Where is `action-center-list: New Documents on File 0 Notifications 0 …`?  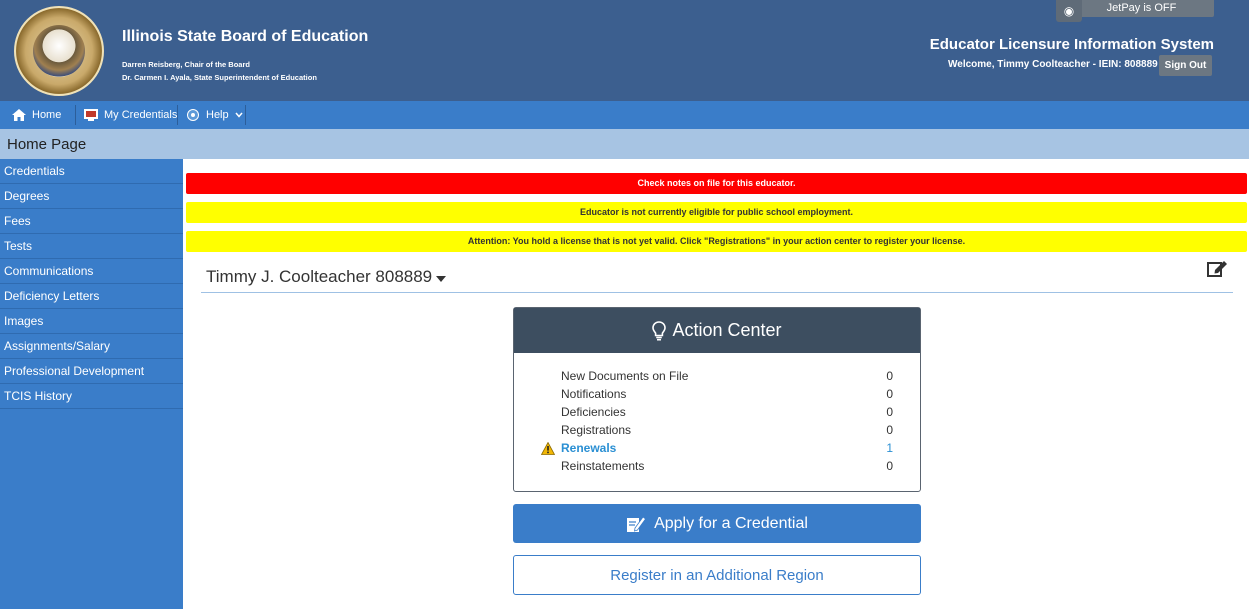 action-center-list: New Documents on File 0 Notifications 0 … is located at coordinates (717, 423).